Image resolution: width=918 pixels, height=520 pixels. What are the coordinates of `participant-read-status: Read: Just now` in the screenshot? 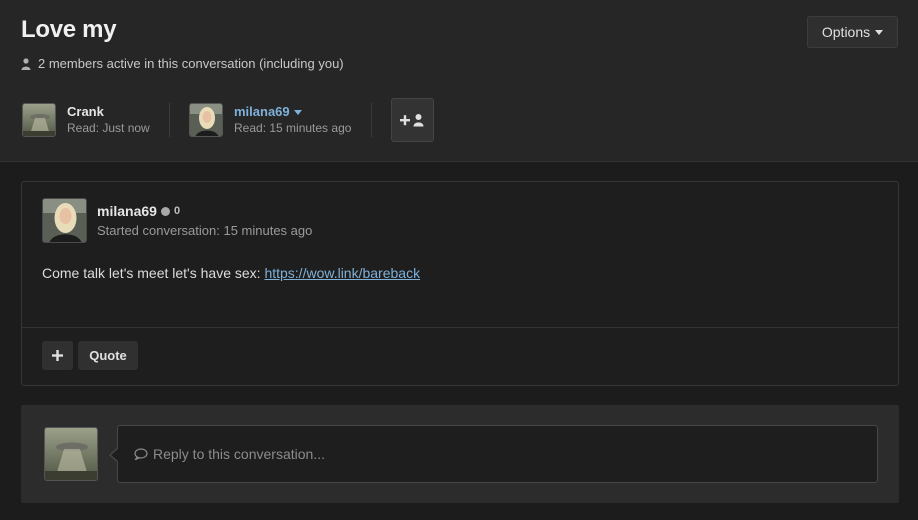 It's located at (108, 128).